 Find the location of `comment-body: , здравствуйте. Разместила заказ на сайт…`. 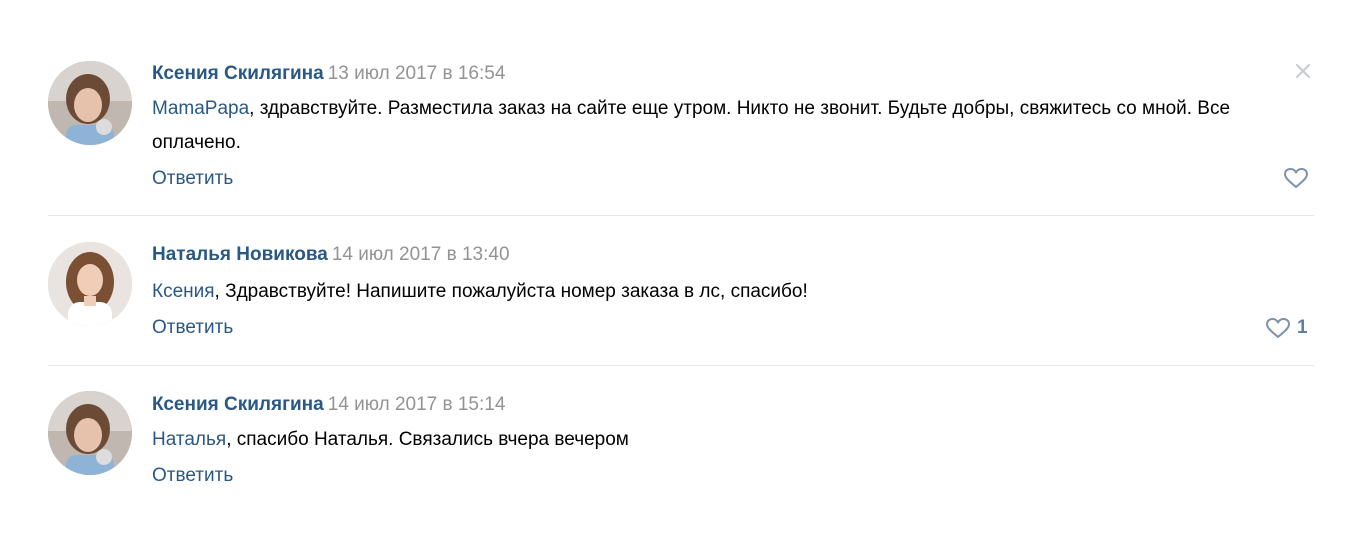

comment-body: , здравствуйте. Разместила заказ на сайт… is located at coordinates (691, 125).